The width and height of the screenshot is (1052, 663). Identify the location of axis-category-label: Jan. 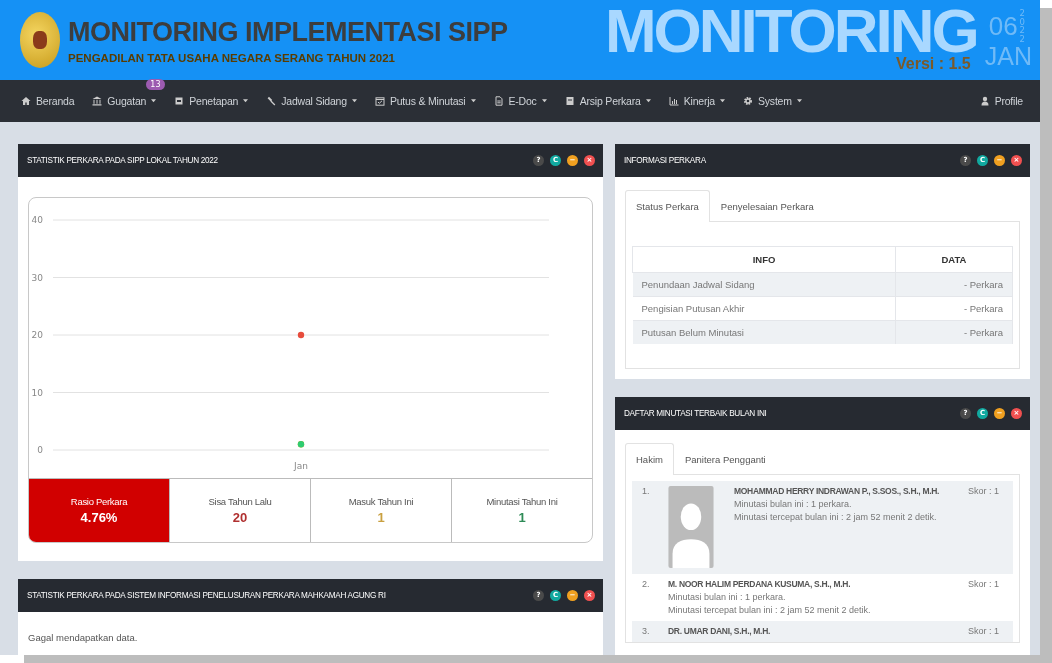
(301, 466).